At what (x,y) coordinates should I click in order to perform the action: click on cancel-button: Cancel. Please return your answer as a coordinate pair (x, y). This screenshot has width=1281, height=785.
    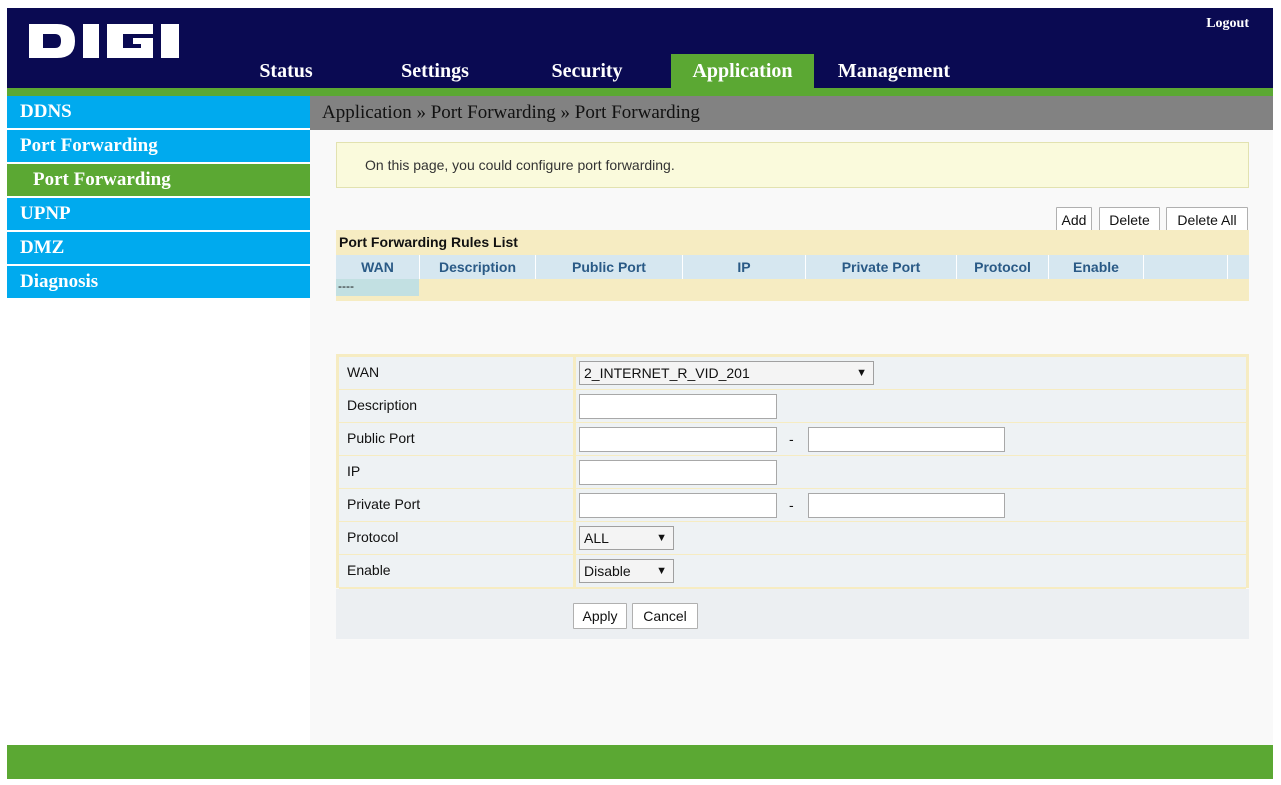
    Looking at the image, I should click on (665, 616).